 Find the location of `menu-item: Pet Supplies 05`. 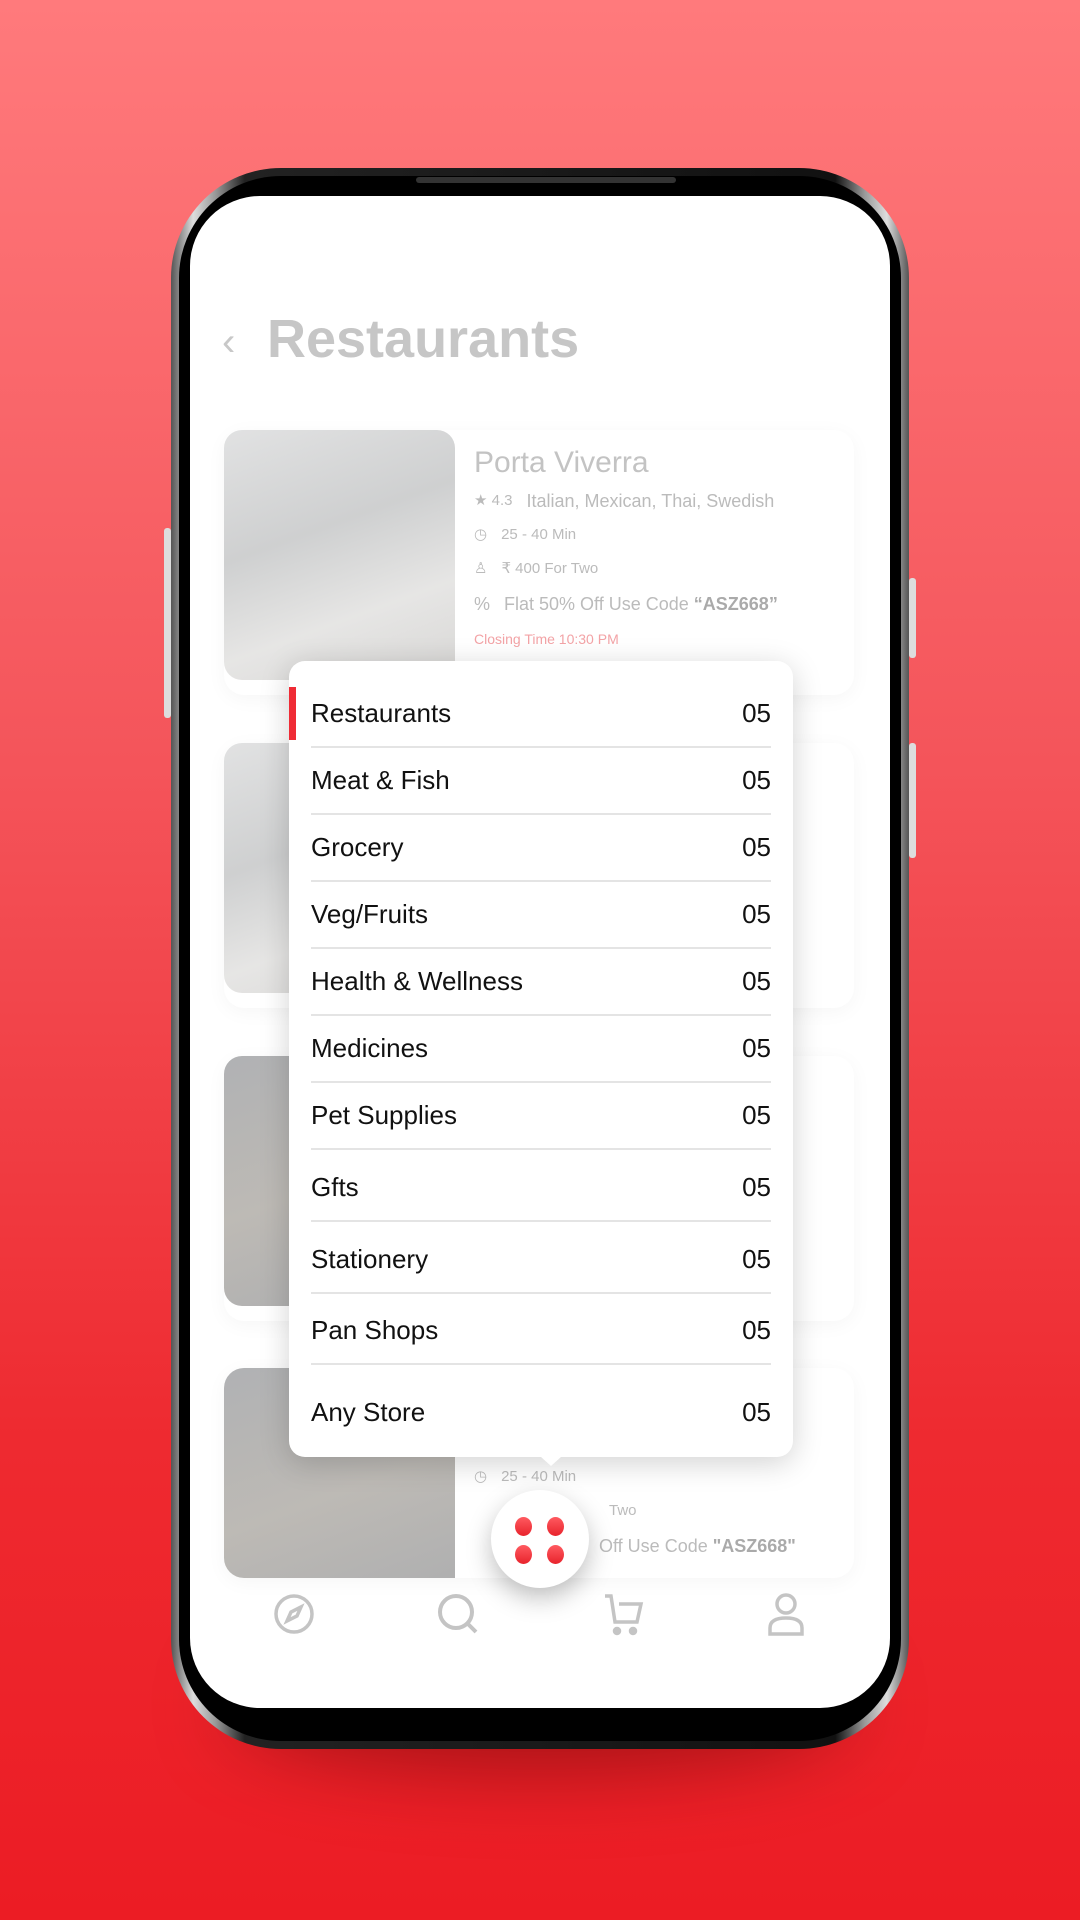

menu-item: Pet Supplies 05 is located at coordinates (541, 1116).